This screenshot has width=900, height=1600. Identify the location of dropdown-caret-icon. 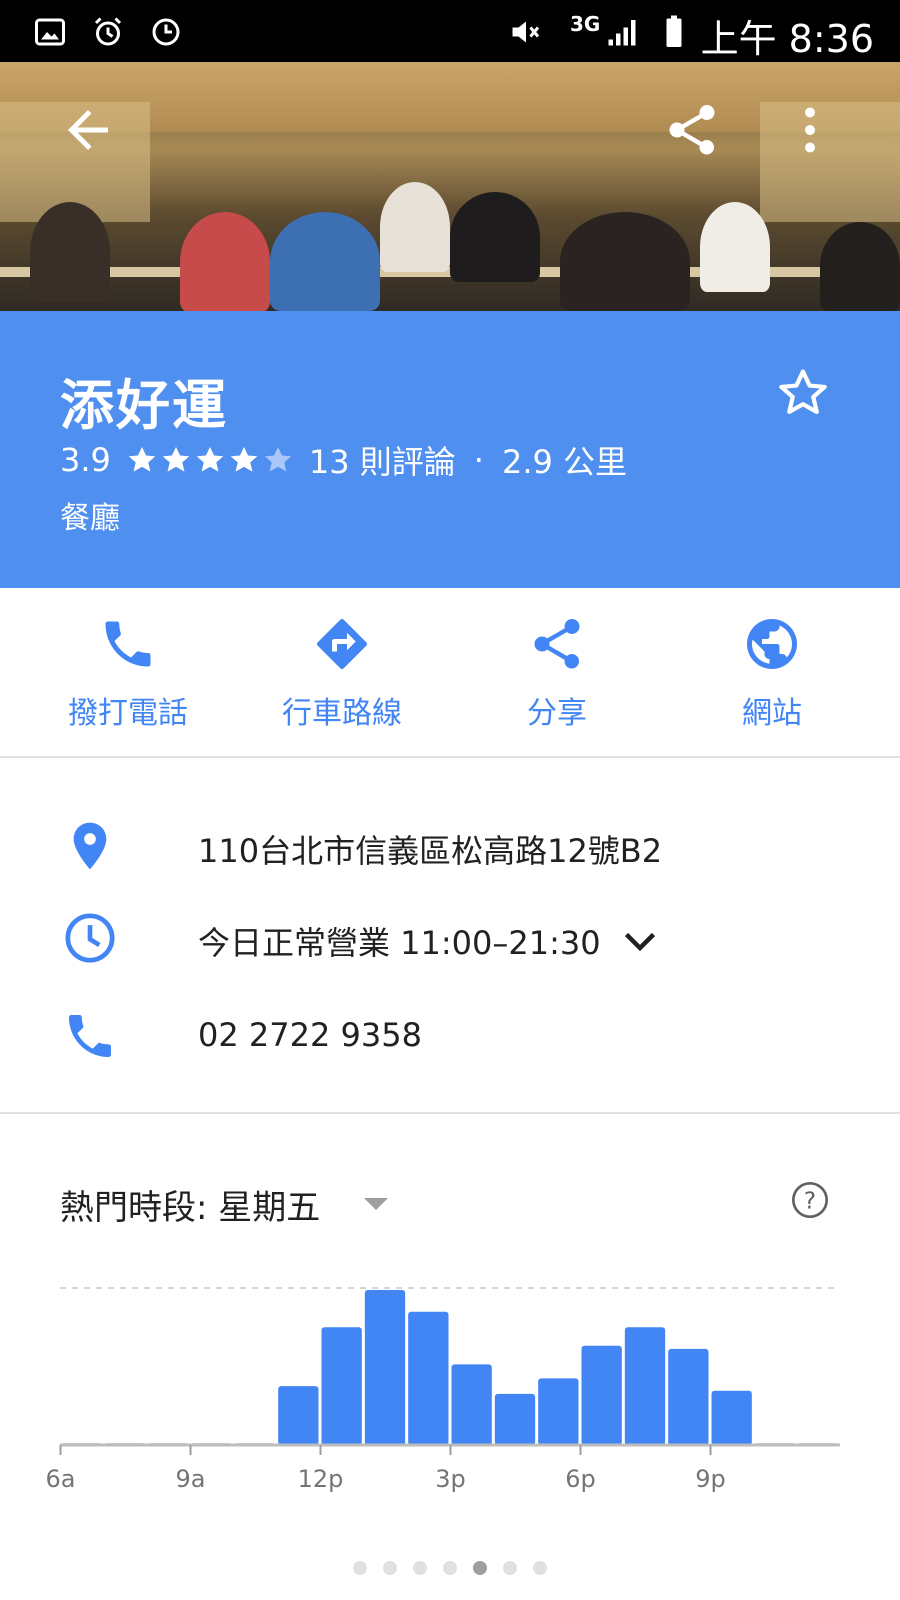
(376, 1204).